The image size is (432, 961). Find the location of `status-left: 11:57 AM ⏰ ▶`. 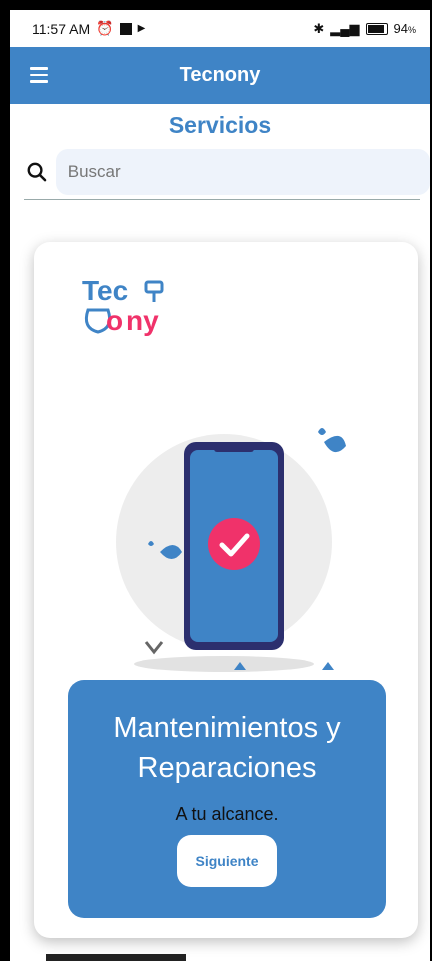

status-left: 11:57 AM ⏰ ▶ is located at coordinates (88, 28).